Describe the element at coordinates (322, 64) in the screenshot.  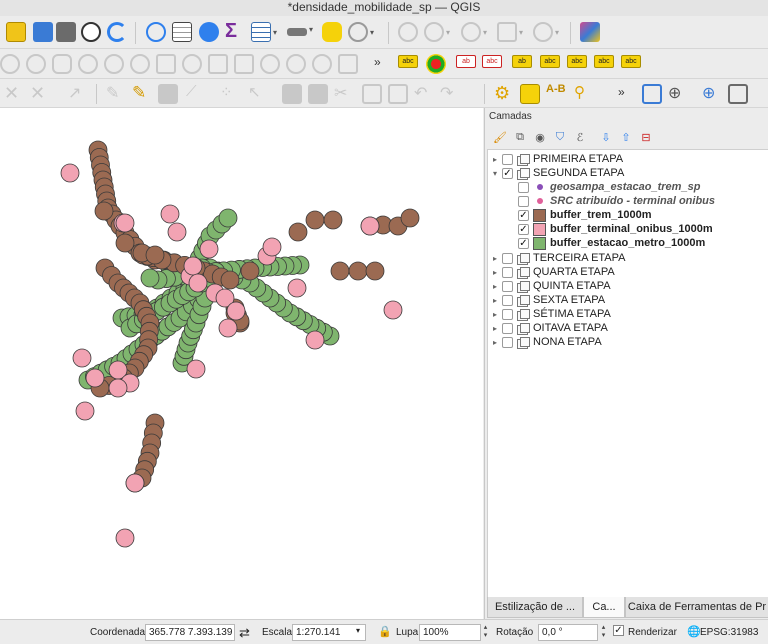
I see `rotate-point-icon` at that location.